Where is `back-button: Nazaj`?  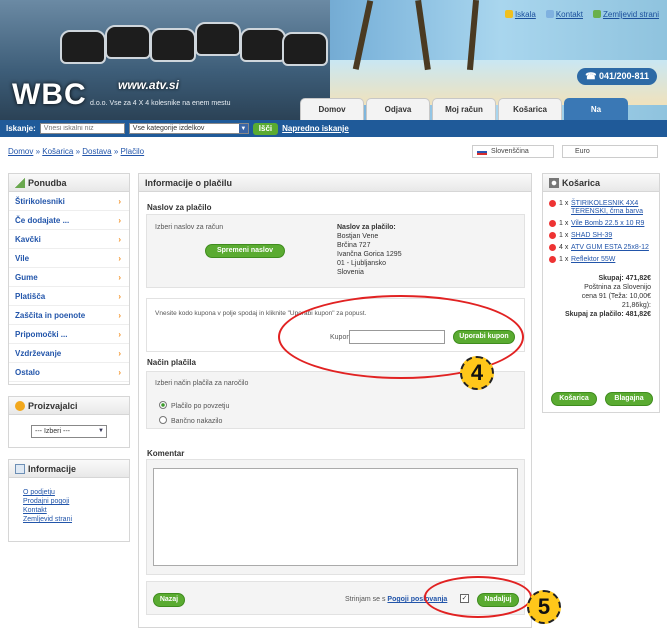
back-button: Nazaj is located at coordinates (169, 600).